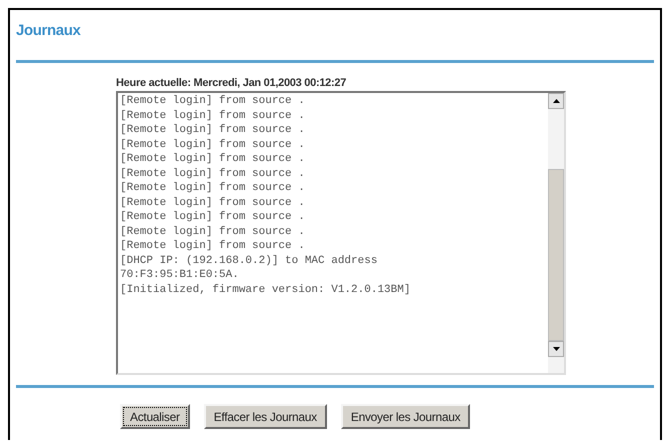 Image resolution: width=670 pixels, height=442 pixels. I want to click on up-arrow-icon, so click(556, 101).